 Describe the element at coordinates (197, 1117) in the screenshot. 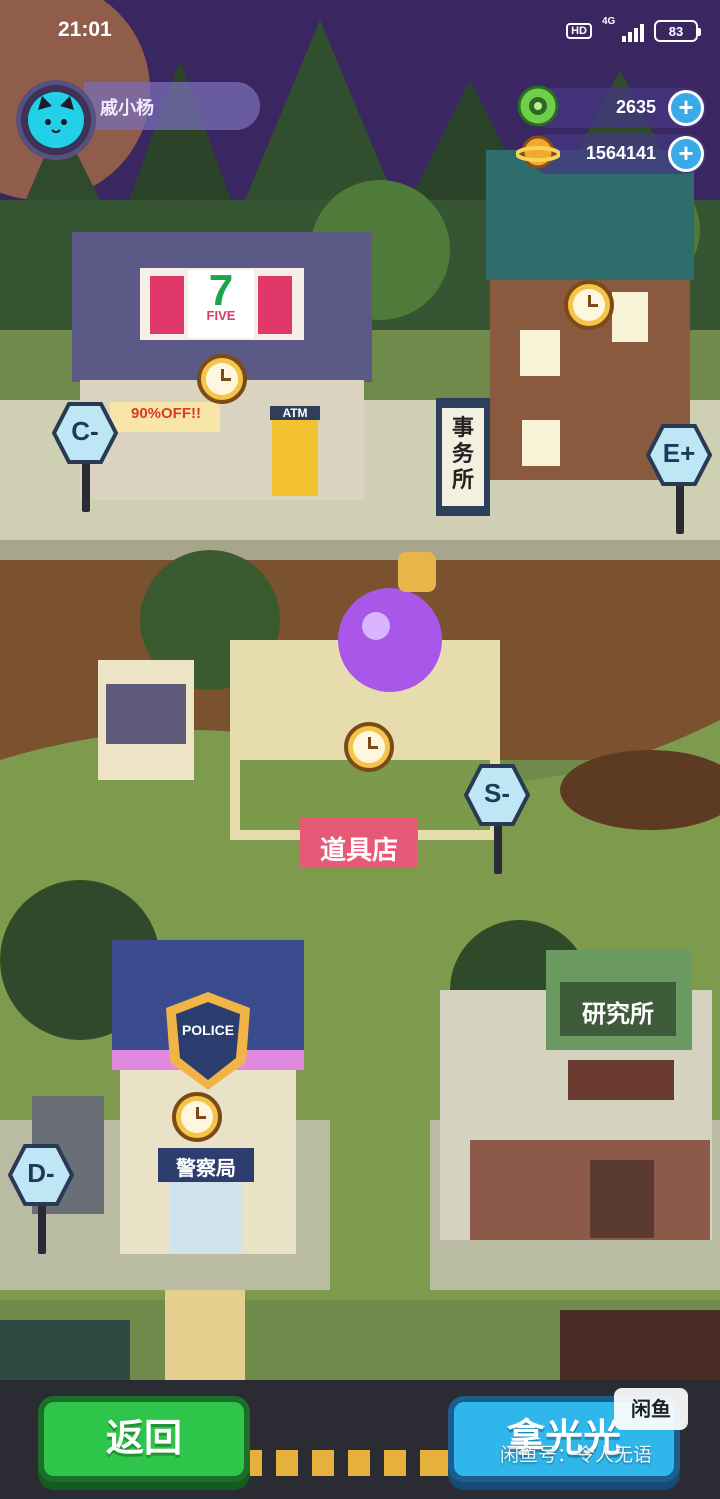

I see `police-timer-clock-icon` at that location.